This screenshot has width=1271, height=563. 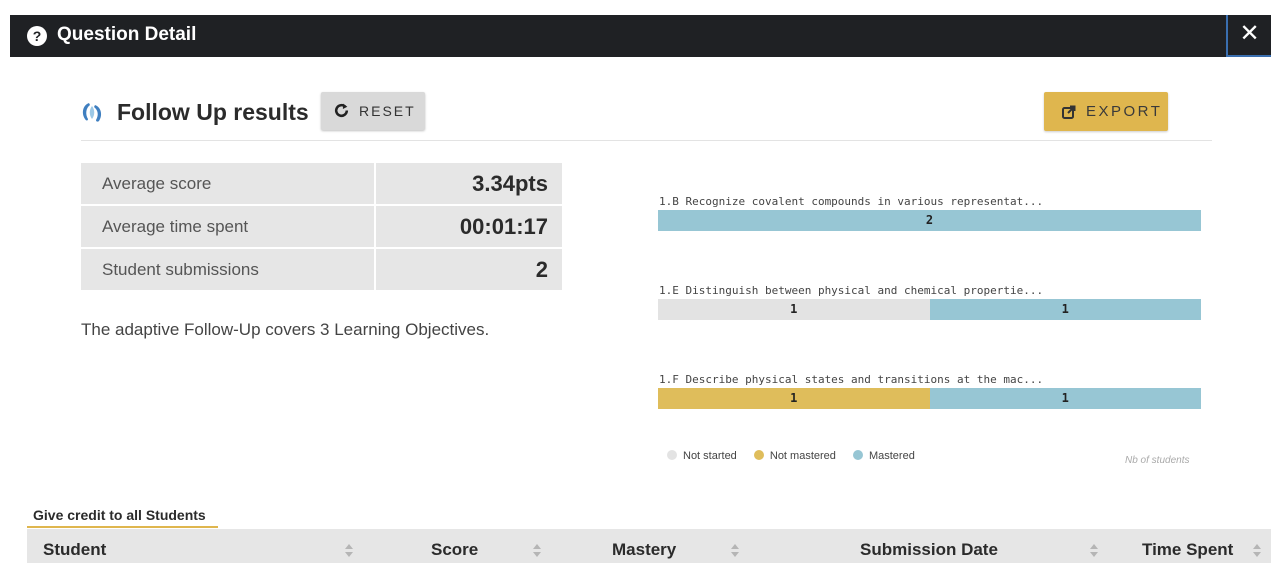 I want to click on column-header-time-spent: Time Spent, so click(x=1187, y=550).